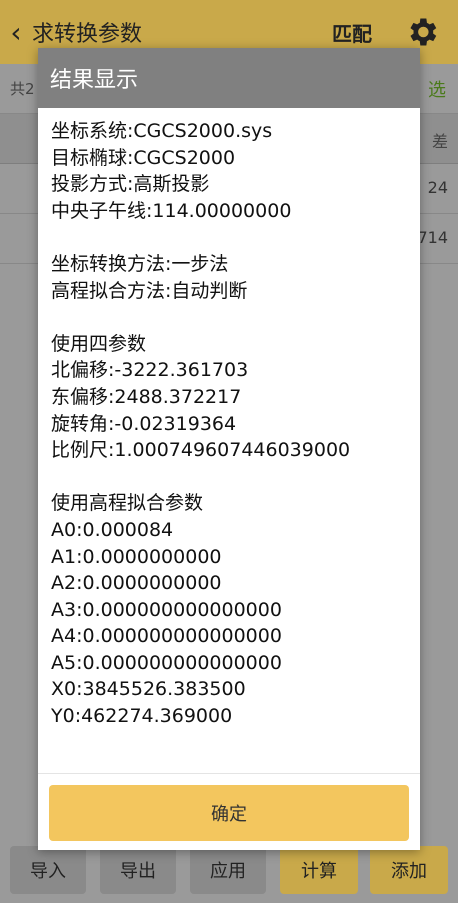  I want to click on result-line: A0:0.000084, so click(112, 529).